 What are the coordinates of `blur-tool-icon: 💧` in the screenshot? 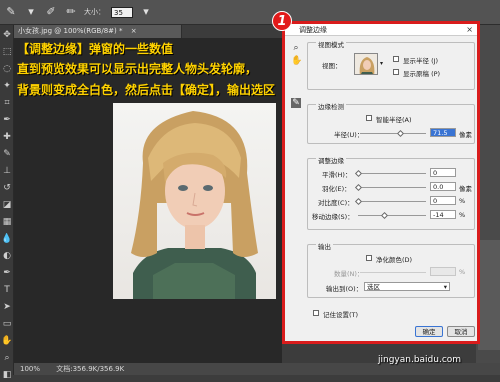 It's located at (7, 239).